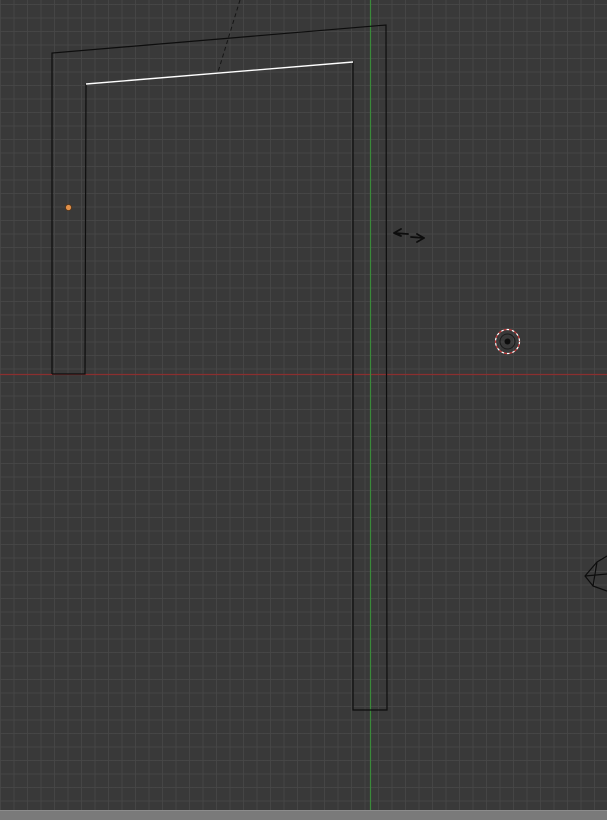 The image size is (607, 820). Describe the element at coordinates (303, 815) in the screenshot. I see `viewport-bottom-bar` at that location.